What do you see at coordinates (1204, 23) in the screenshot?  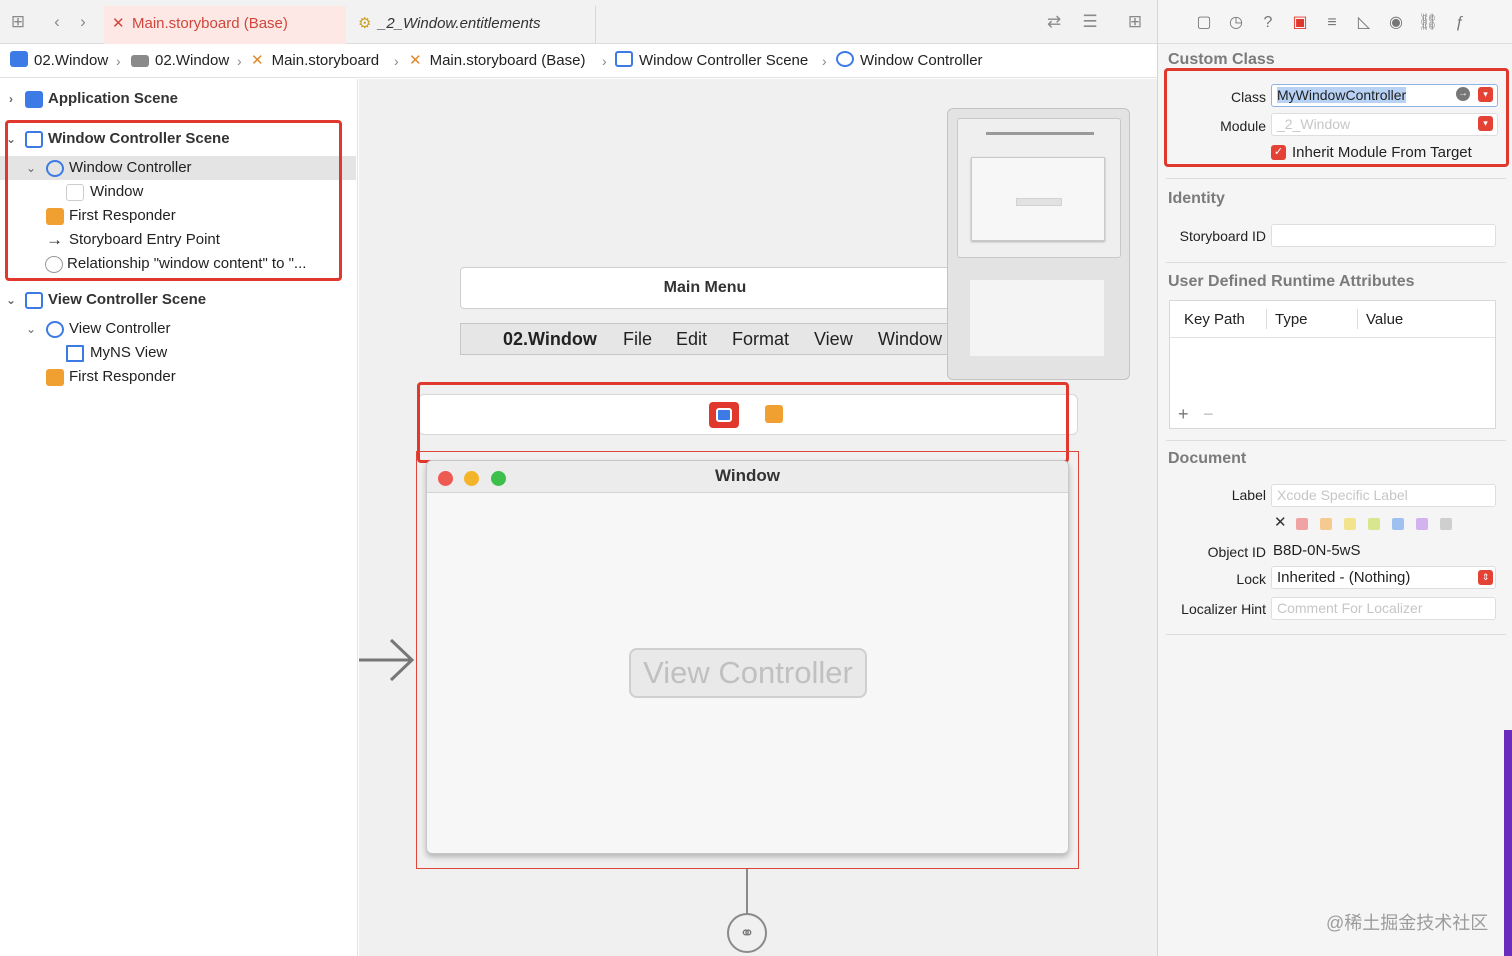 I see `file-inspector-icon: ▢` at bounding box center [1204, 23].